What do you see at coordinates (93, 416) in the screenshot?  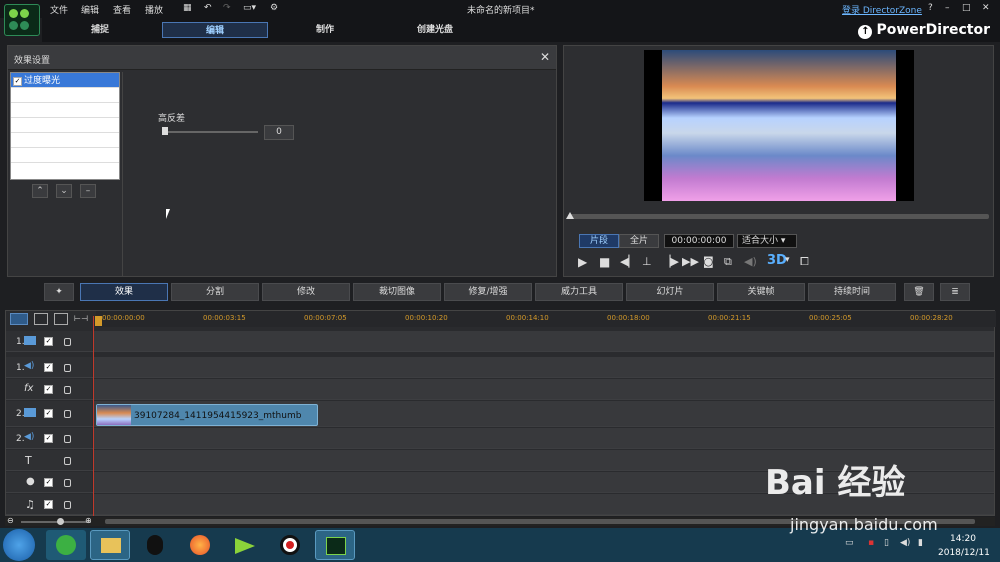 I see `playhead` at bounding box center [93, 416].